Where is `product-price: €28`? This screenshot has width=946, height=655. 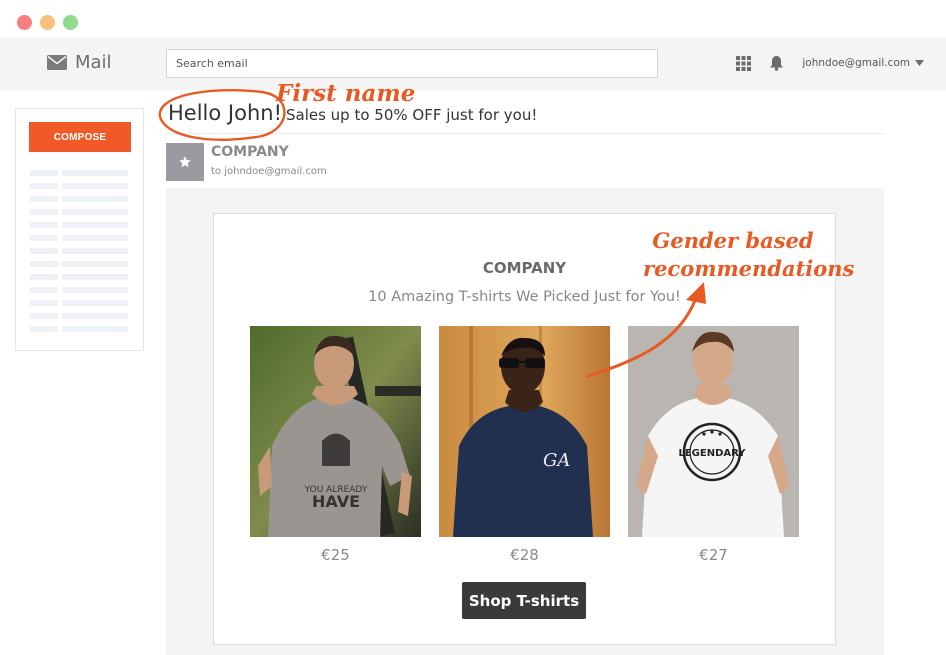 product-price: €28 is located at coordinates (524, 555).